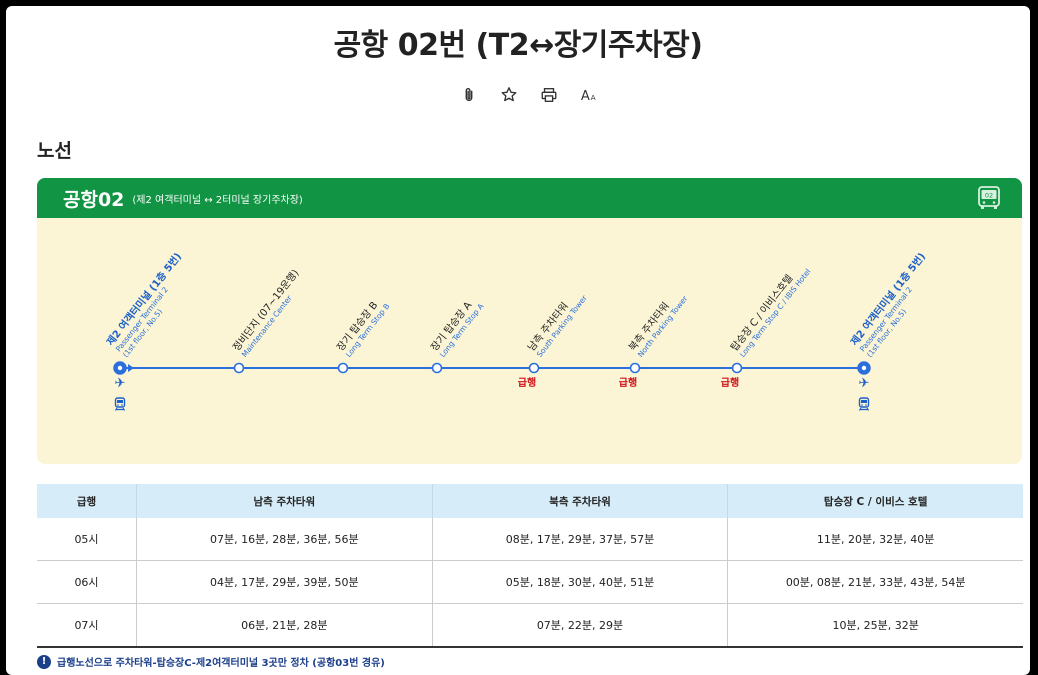 Image resolution: width=1038 pixels, height=675 pixels. Describe the element at coordinates (131, 368) in the screenshot. I see `direction-arrow` at that location.